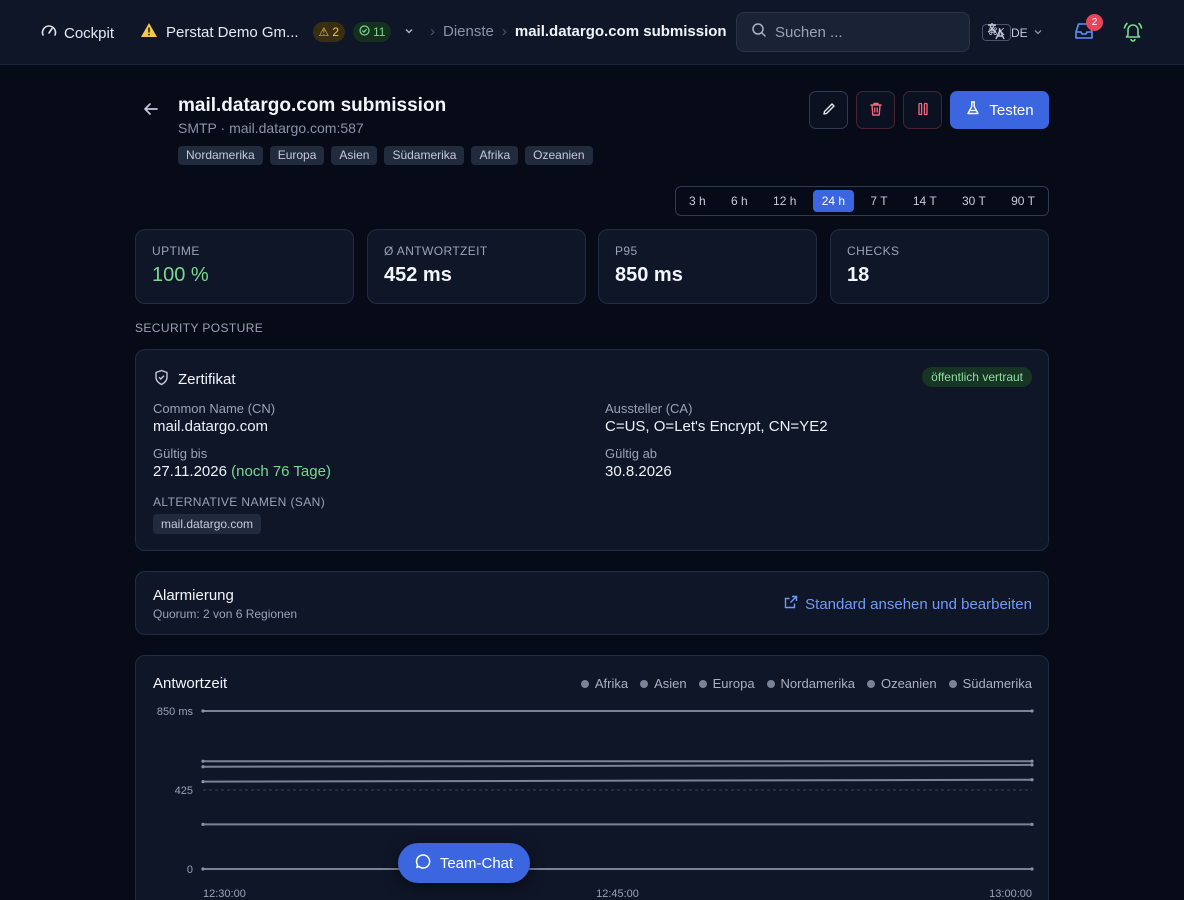  Describe the element at coordinates (151, 111) in the screenshot. I see `back-arrow-icon` at that location.